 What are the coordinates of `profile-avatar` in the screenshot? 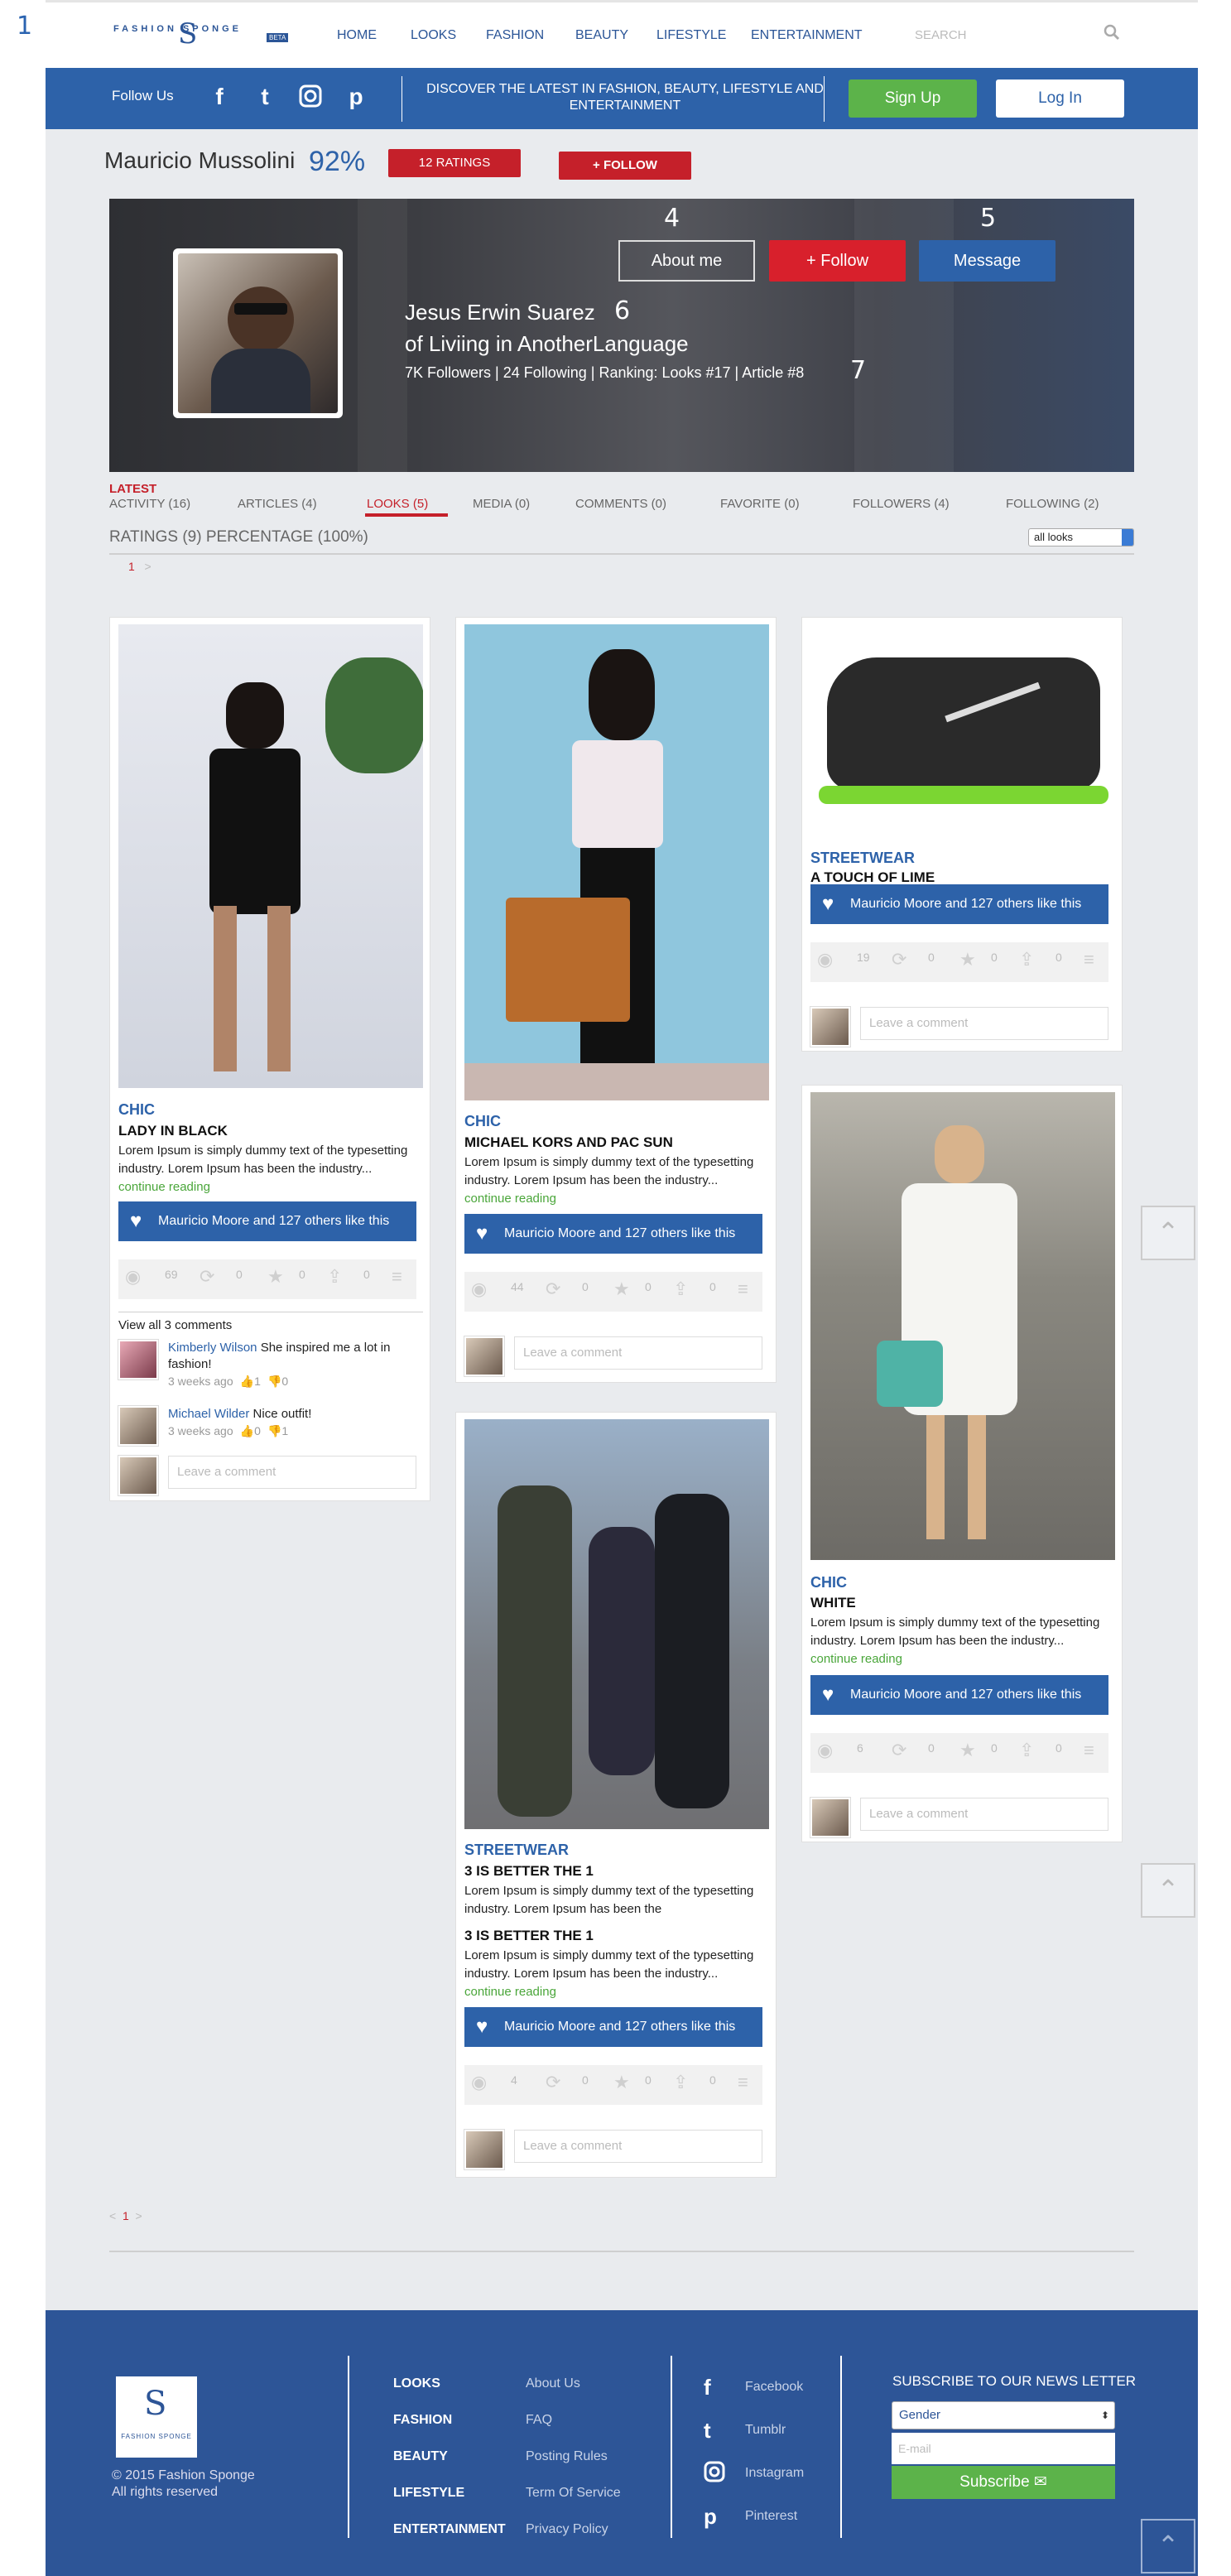 It's located at (258, 333).